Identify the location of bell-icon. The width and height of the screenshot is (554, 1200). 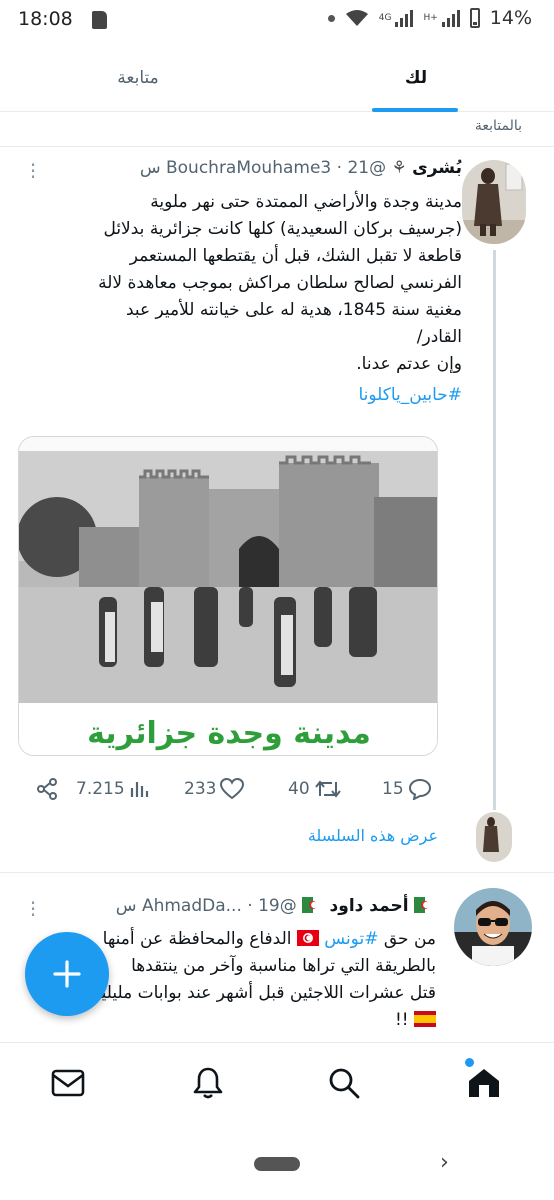
(208, 1083).